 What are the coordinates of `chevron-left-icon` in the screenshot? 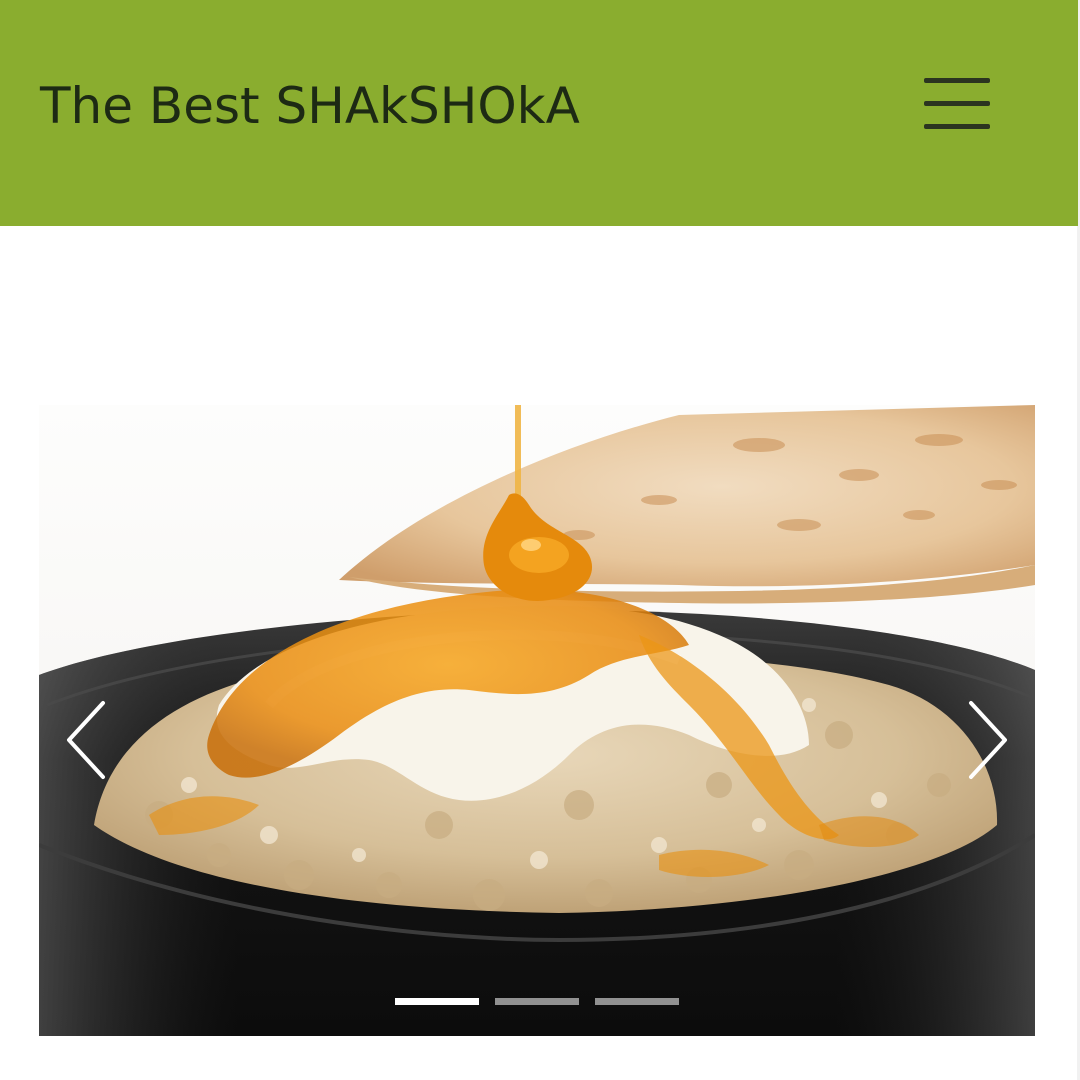 It's located at (86, 740).